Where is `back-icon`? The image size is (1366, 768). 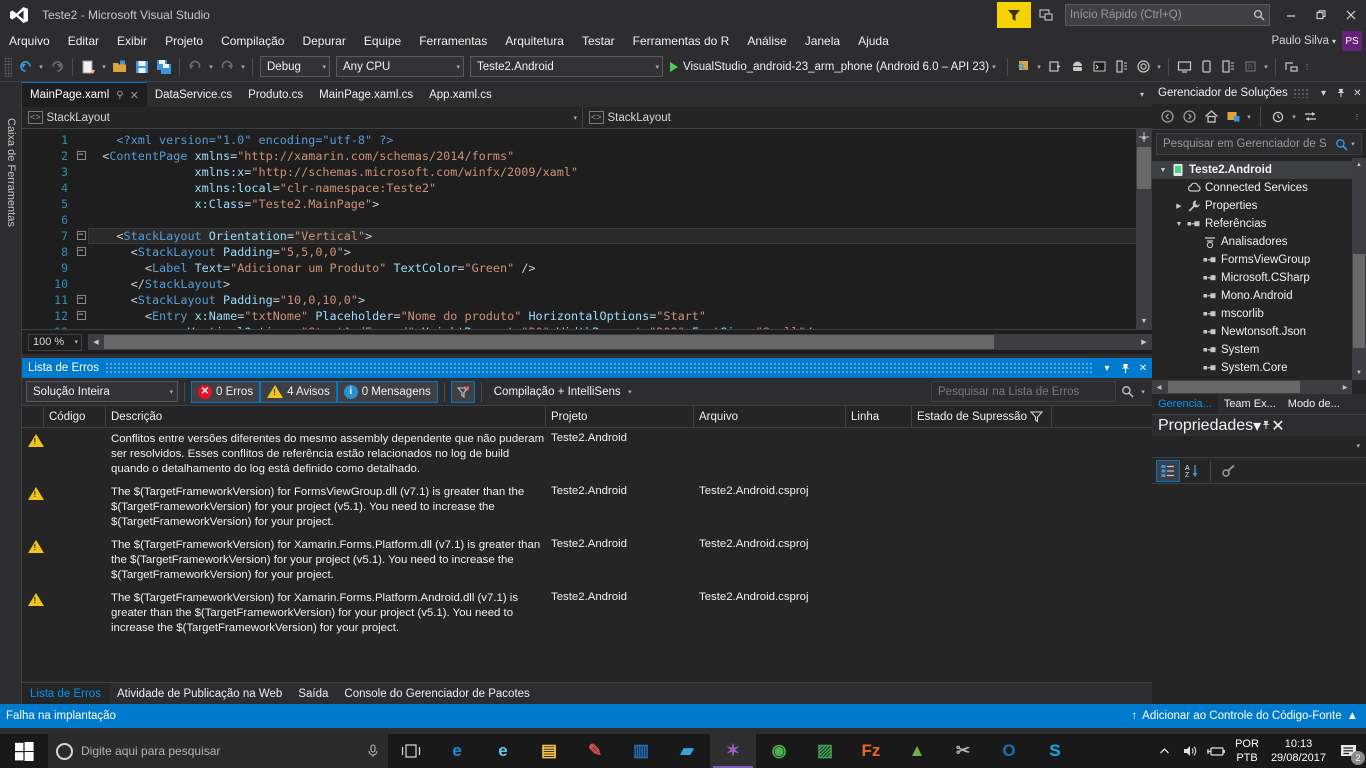 back-icon is located at coordinates (1167, 117).